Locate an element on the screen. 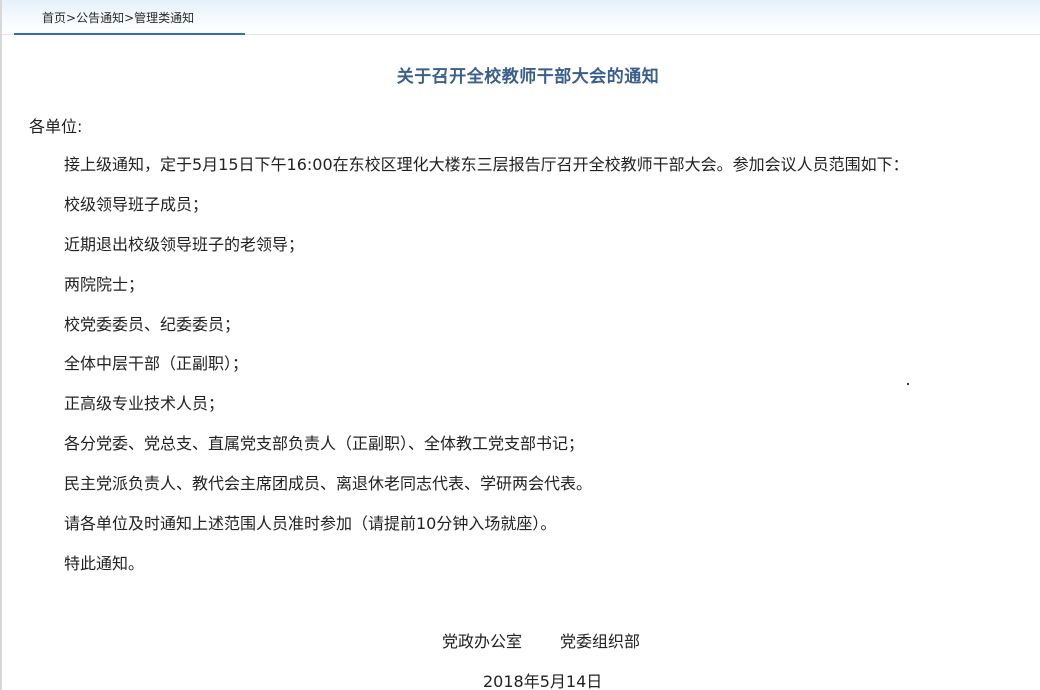 The width and height of the screenshot is (1040, 690). signature-office-2: 党委组织部 is located at coordinates (600, 641).